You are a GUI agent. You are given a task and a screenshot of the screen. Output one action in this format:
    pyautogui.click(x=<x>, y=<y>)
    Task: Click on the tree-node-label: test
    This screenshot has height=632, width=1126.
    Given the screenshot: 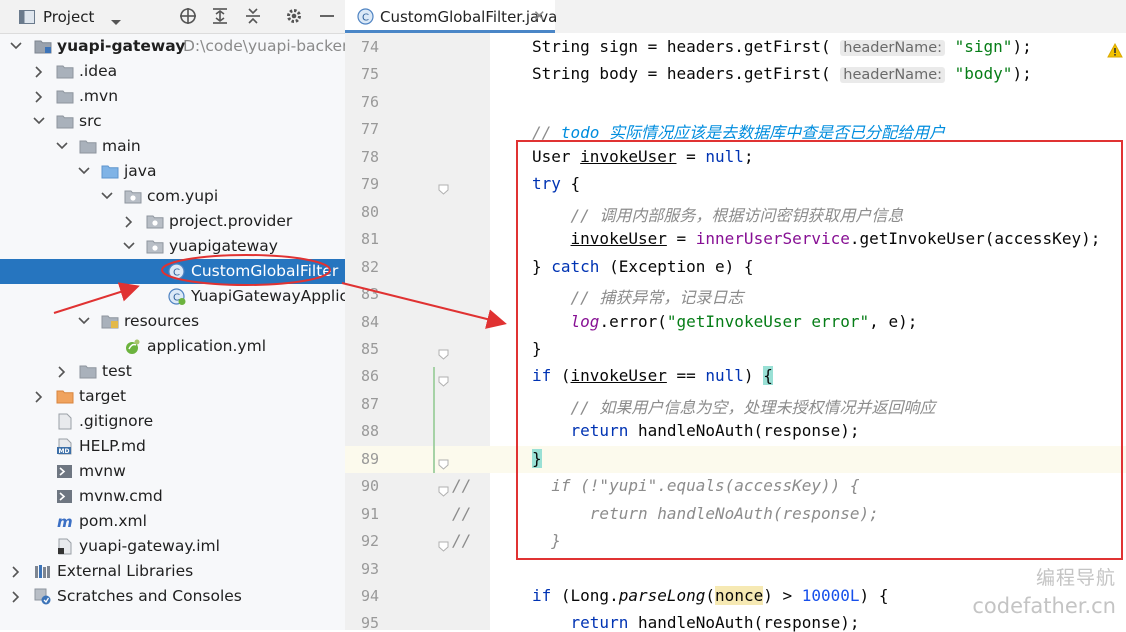 What is the action you would take?
    pyautogui.click(x=117, y=371)
    